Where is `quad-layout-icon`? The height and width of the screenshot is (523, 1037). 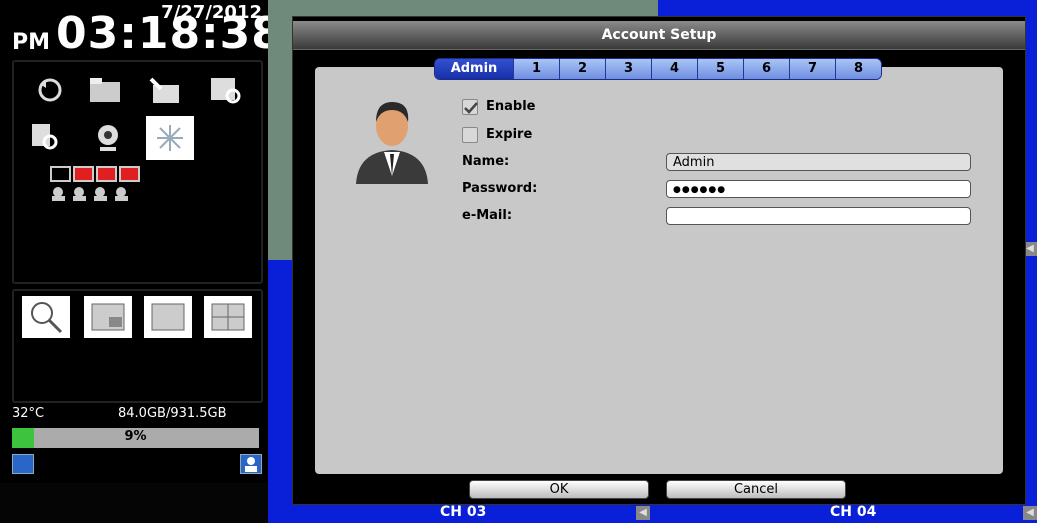
quad-layout-icon is located at coordinates (228, 317).